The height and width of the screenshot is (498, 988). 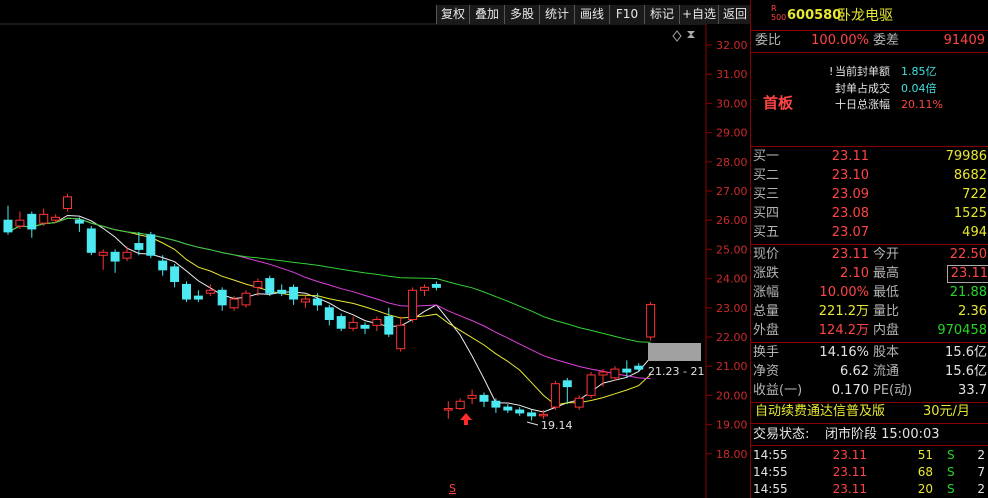 I want to click on price-axis-label: 18.00, so click(x=732, y=454).